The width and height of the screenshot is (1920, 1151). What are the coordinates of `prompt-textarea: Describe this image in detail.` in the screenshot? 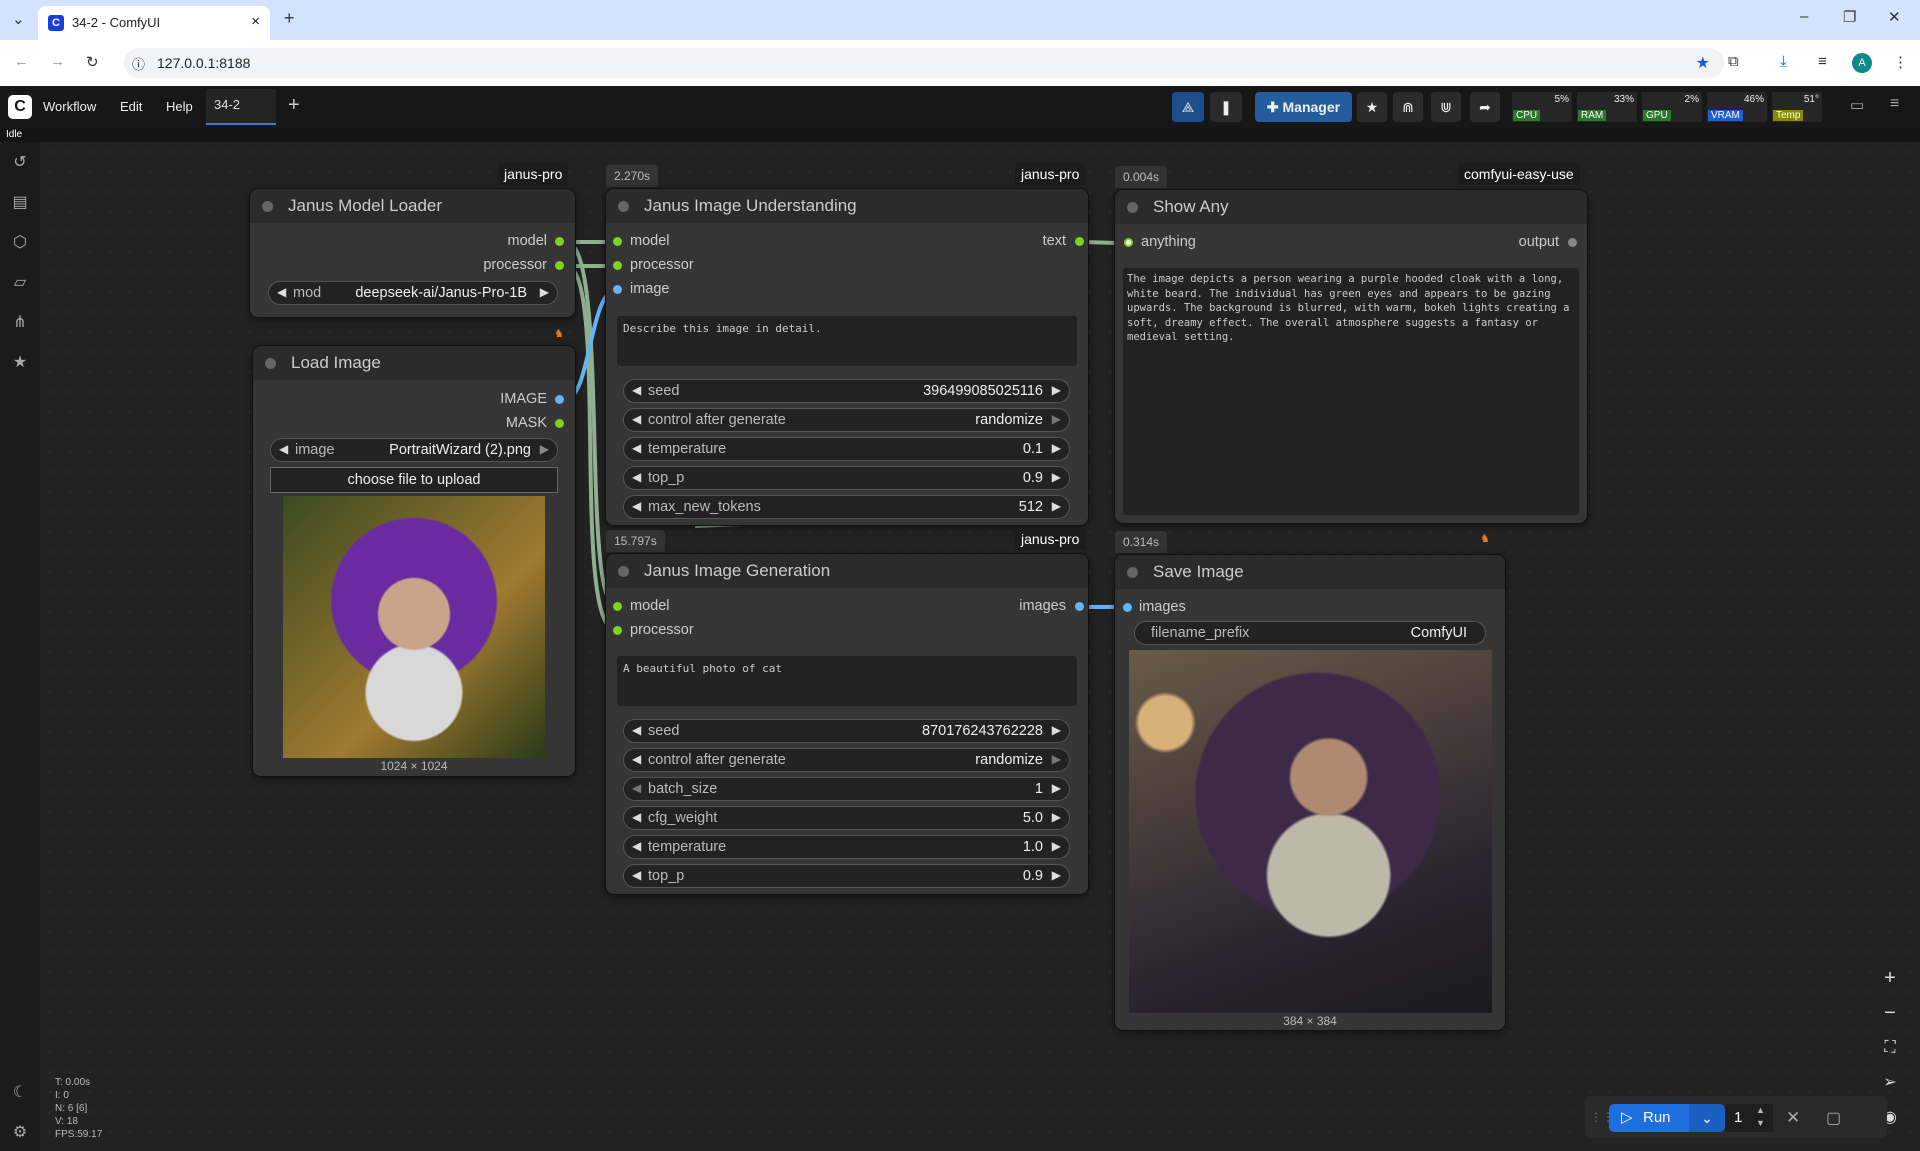 It's located at (847, 341).